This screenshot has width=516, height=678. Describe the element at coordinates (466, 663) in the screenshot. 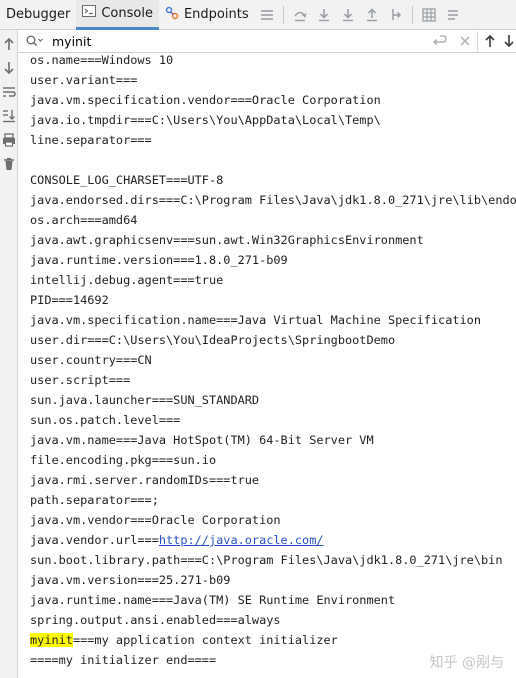

I see `watermark-text: 知乎 @剐与` at that location.